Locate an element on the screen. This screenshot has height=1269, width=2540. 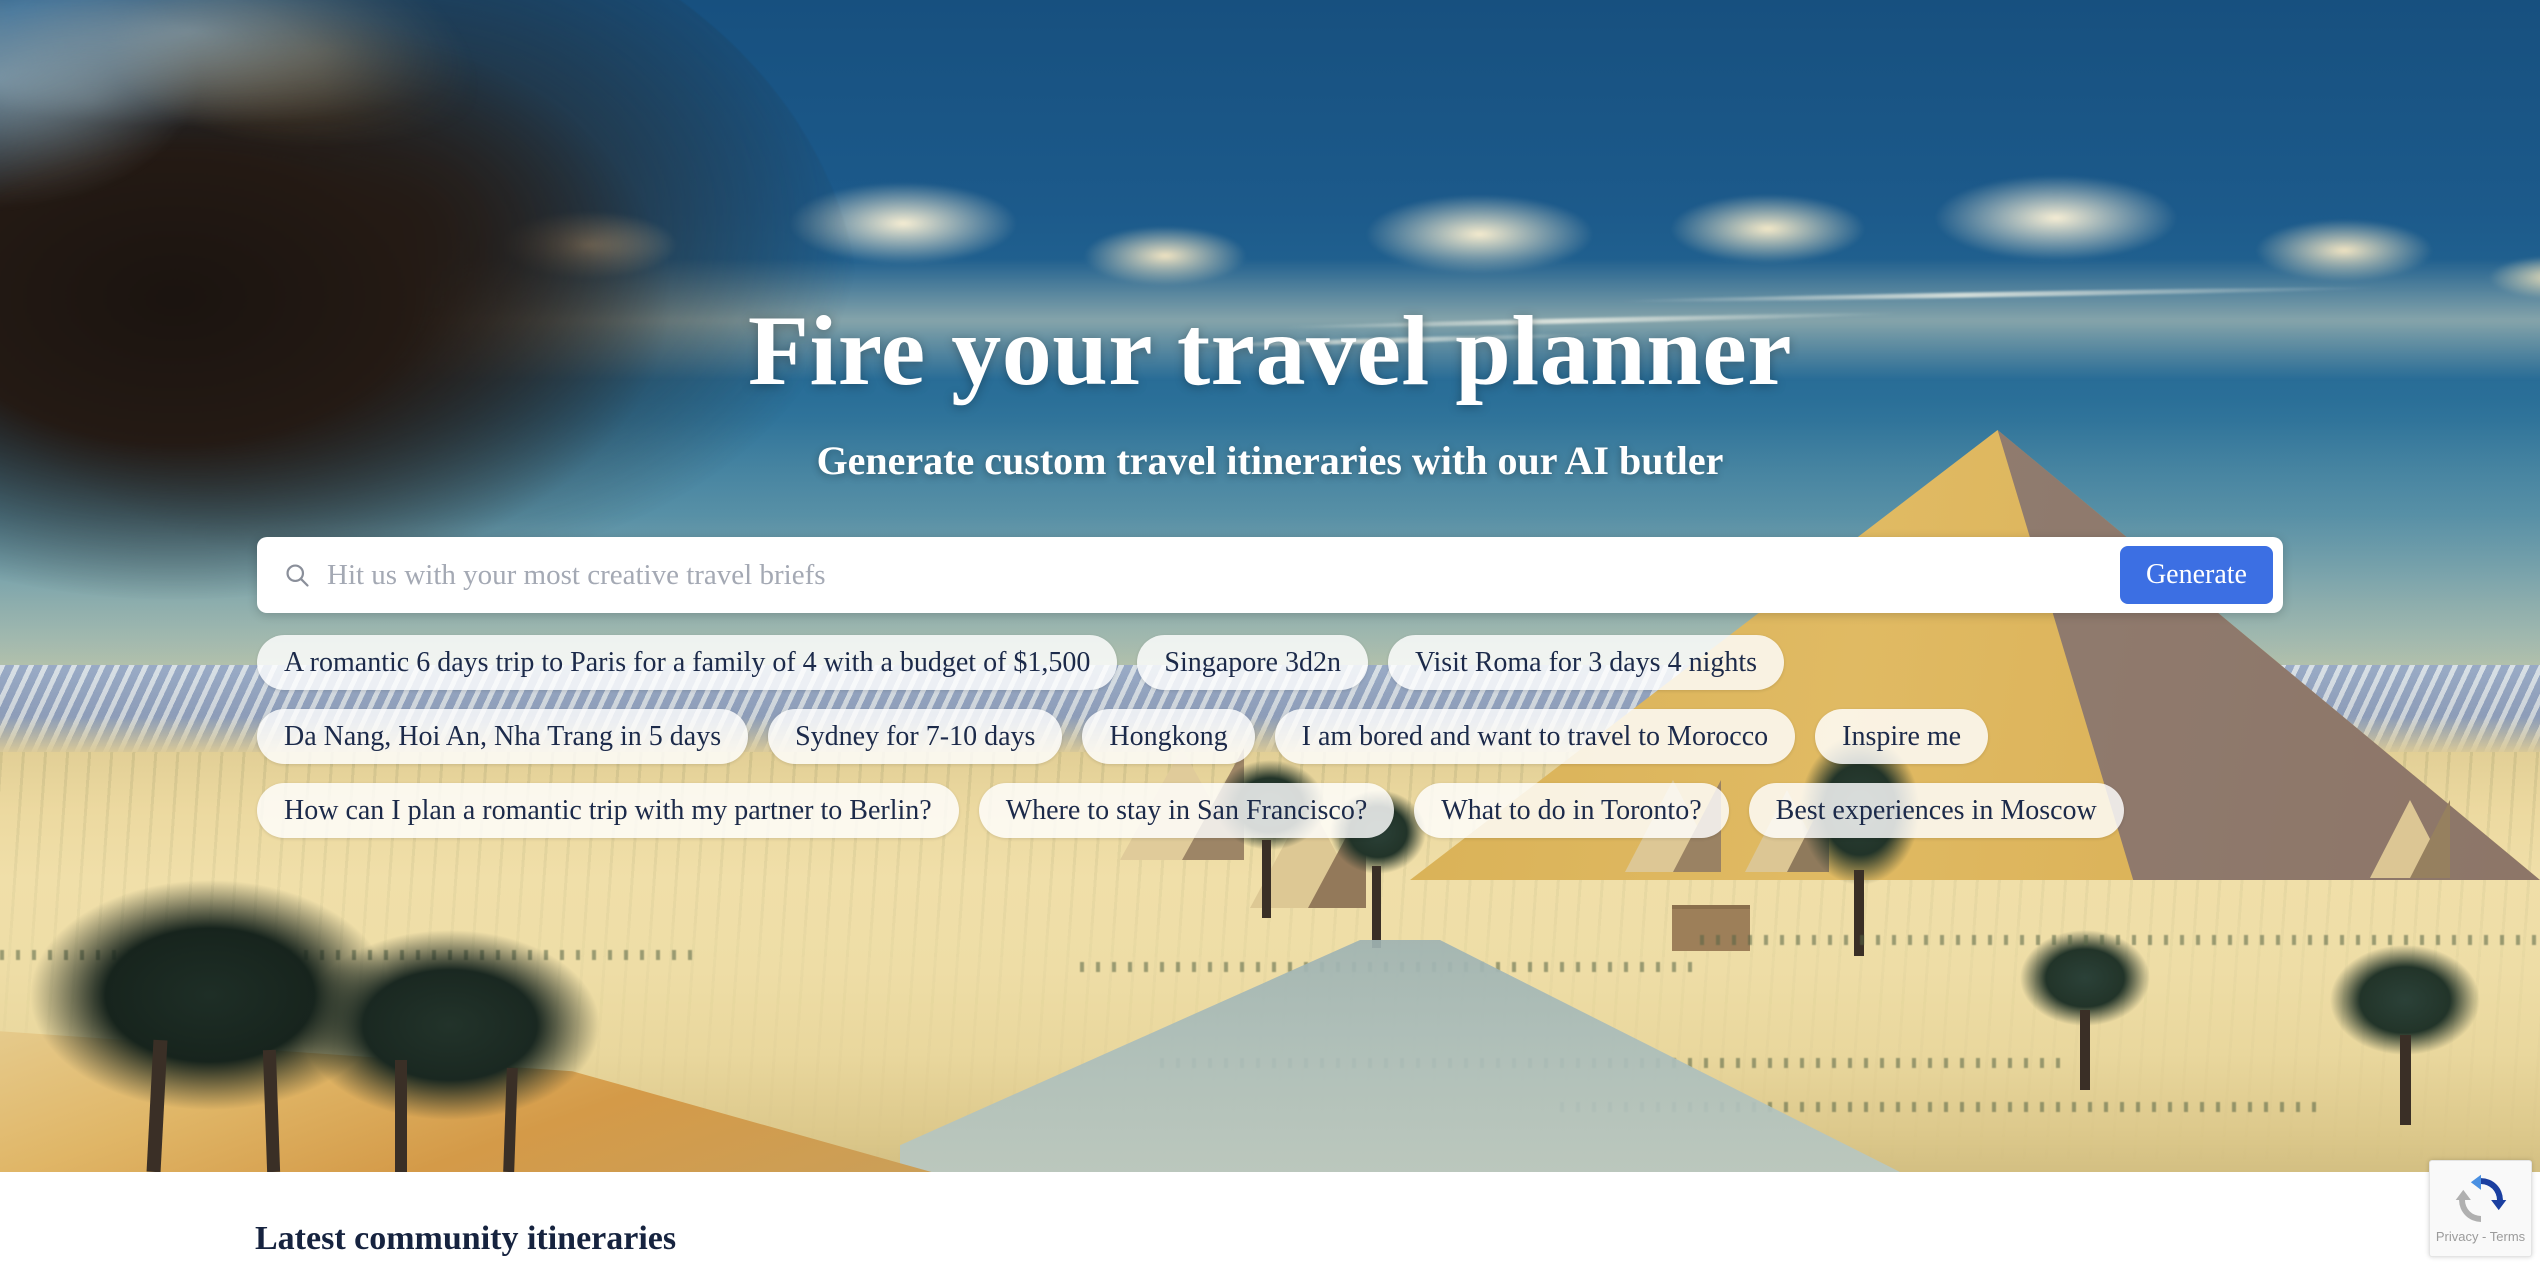
generate-button: Generate is located at coordinates (2196, 575).